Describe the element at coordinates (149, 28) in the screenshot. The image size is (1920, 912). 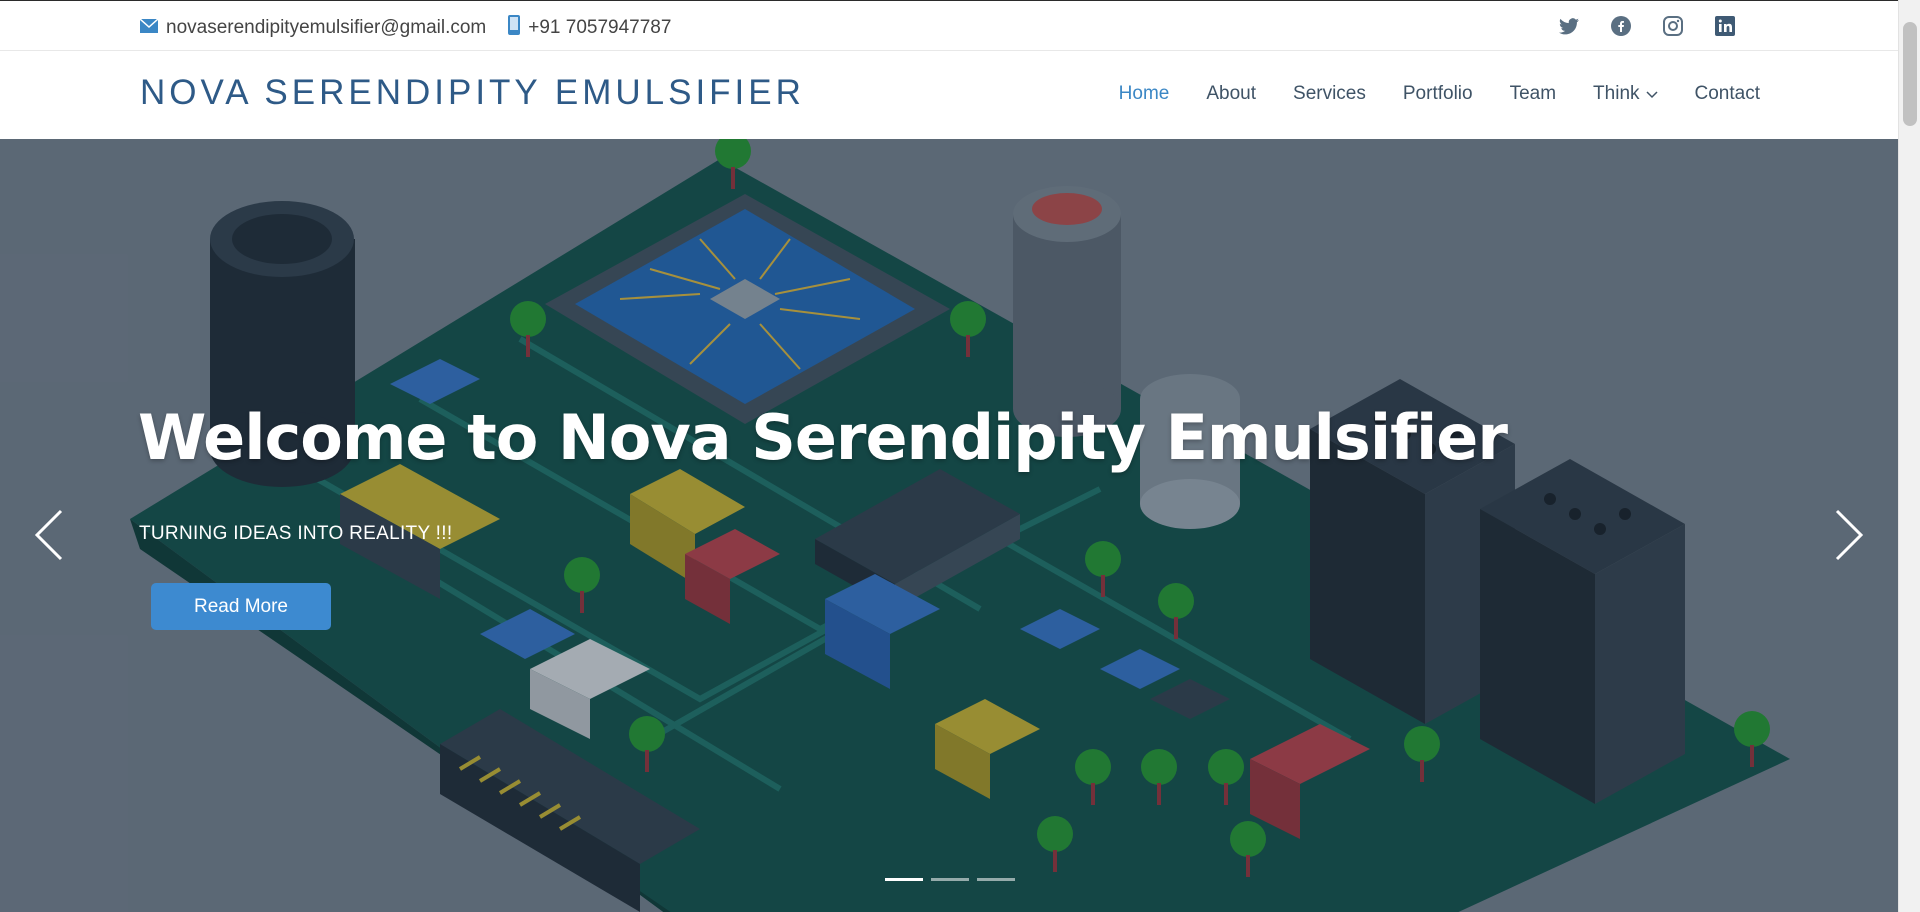
I see `envelope-icon` at that location.